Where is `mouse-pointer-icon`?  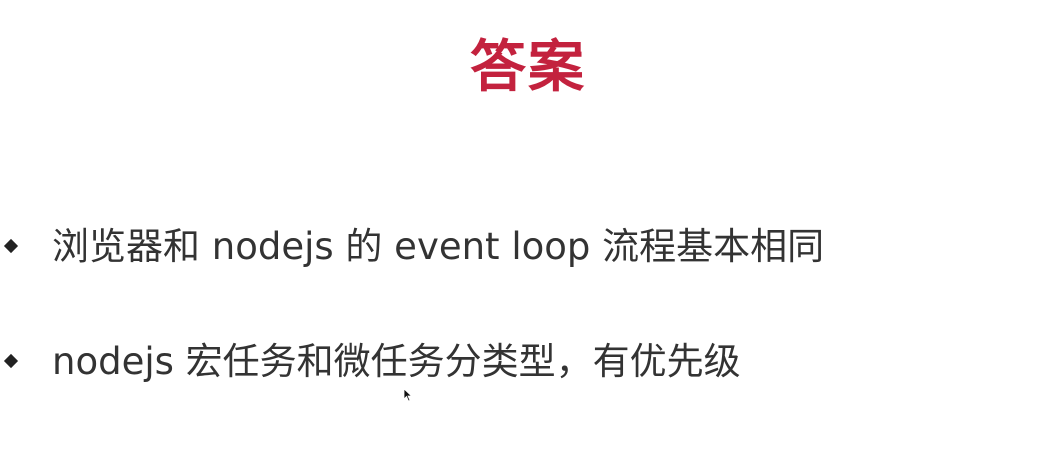
mouse-pointer-icon is located at coordinates (408, 395).